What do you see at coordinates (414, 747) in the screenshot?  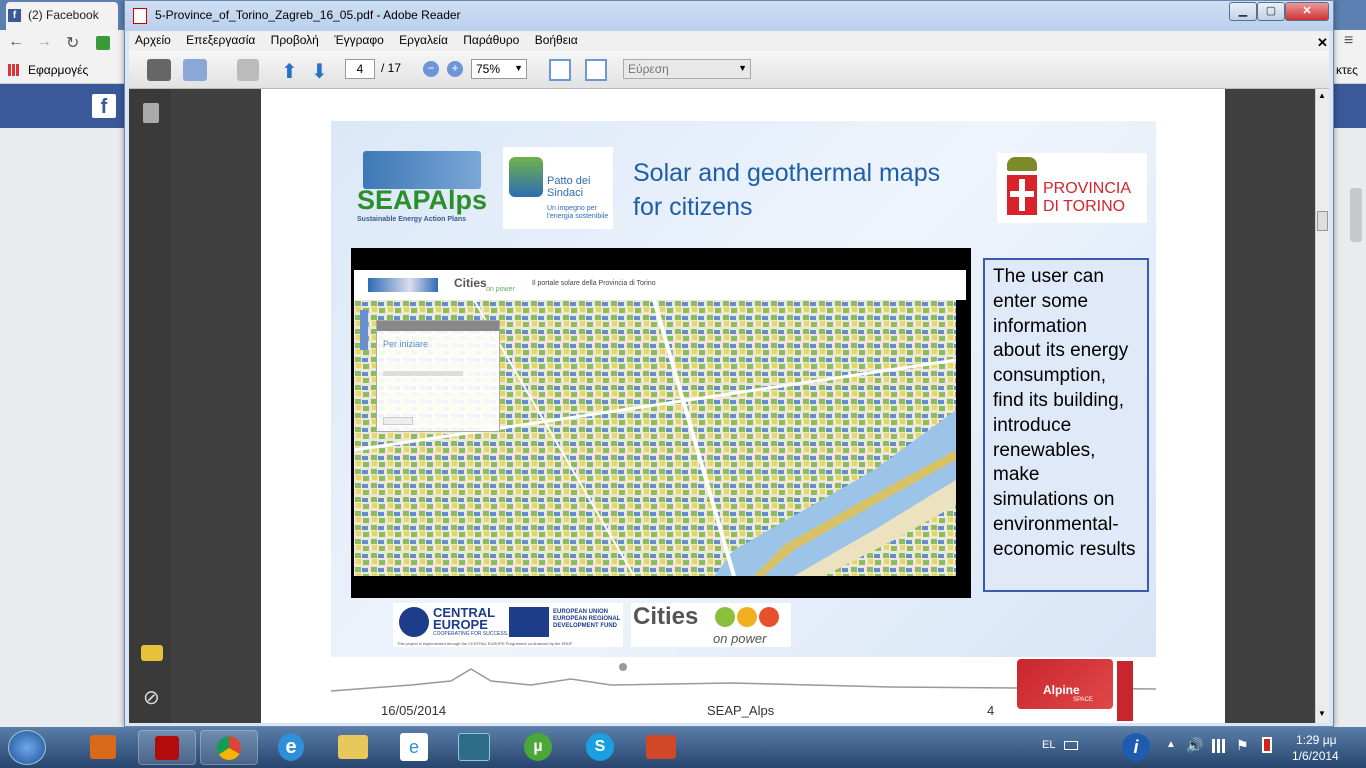 I see `ie-alt-icon: e` at bounding box center [414, 747].